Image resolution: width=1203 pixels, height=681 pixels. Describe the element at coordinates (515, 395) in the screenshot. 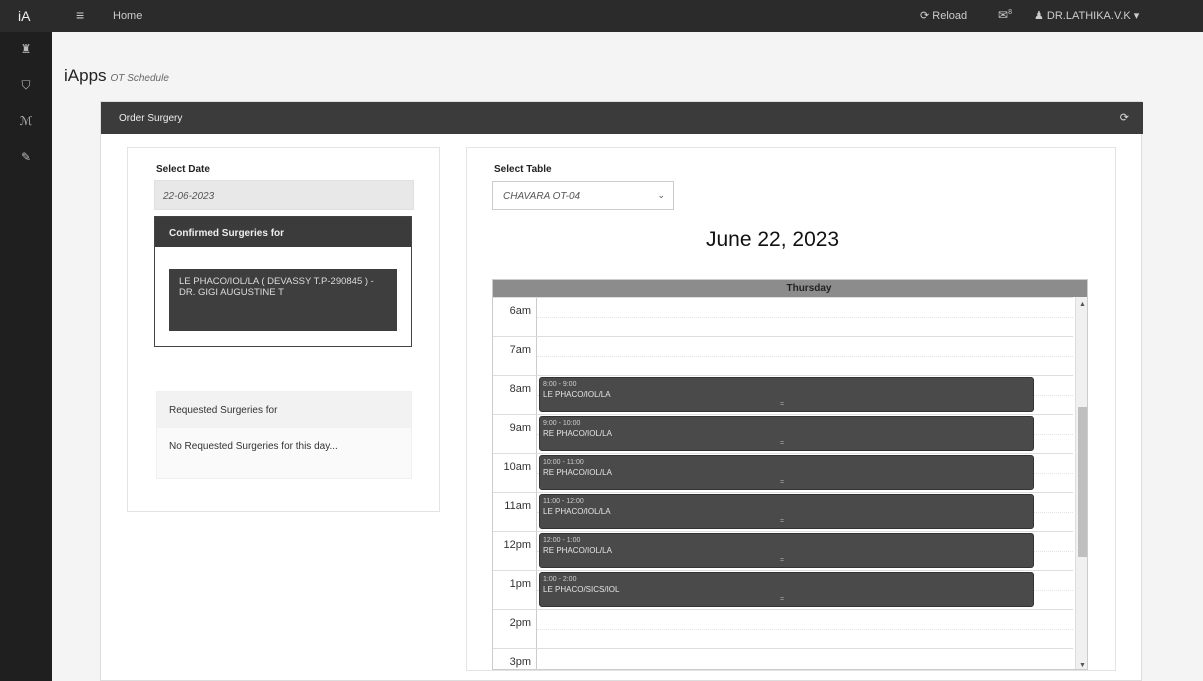

I see `hour-label: 8am` at that location.